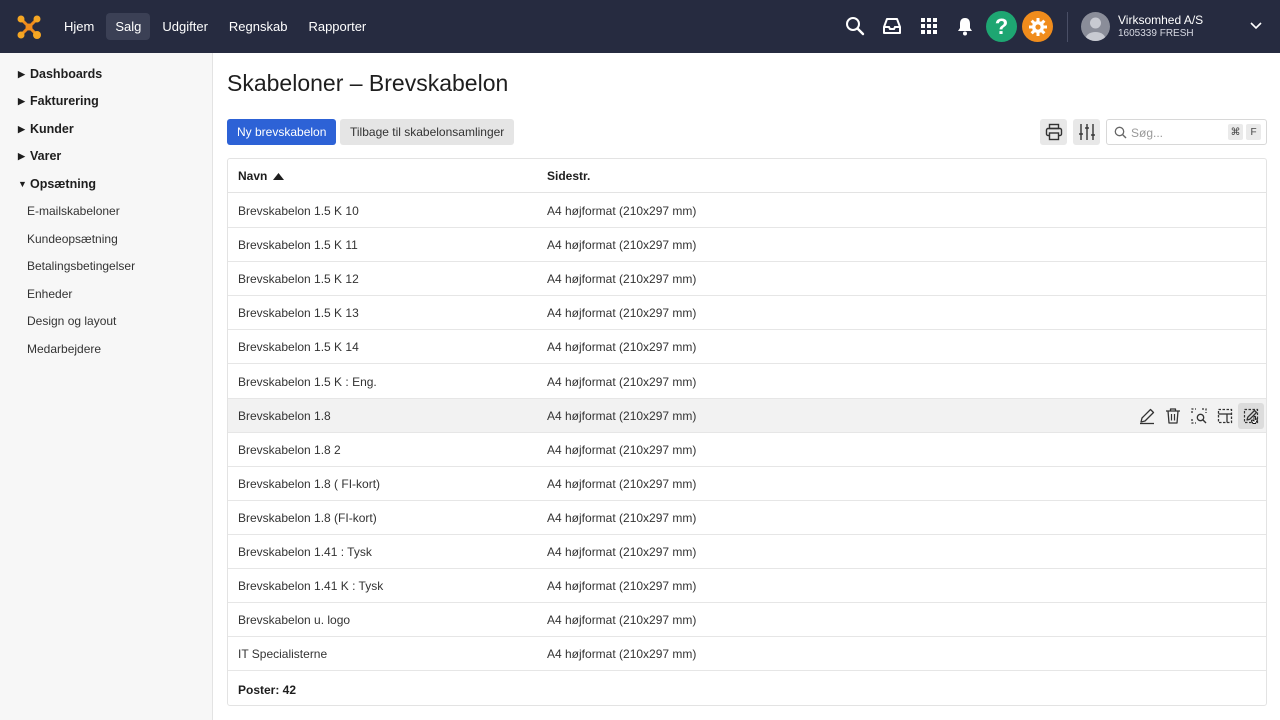 The width and height of the screenshot is (1280, 720). I want to click on inbox-icon, so click(892, 26).